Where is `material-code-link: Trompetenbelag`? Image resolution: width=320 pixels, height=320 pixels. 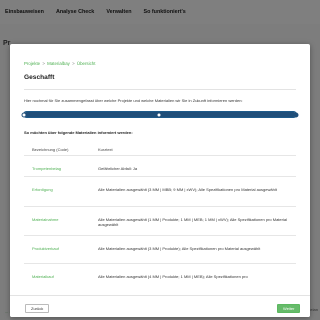
material-code-link: Trompetenbelag is located at coordinates (61, 163).